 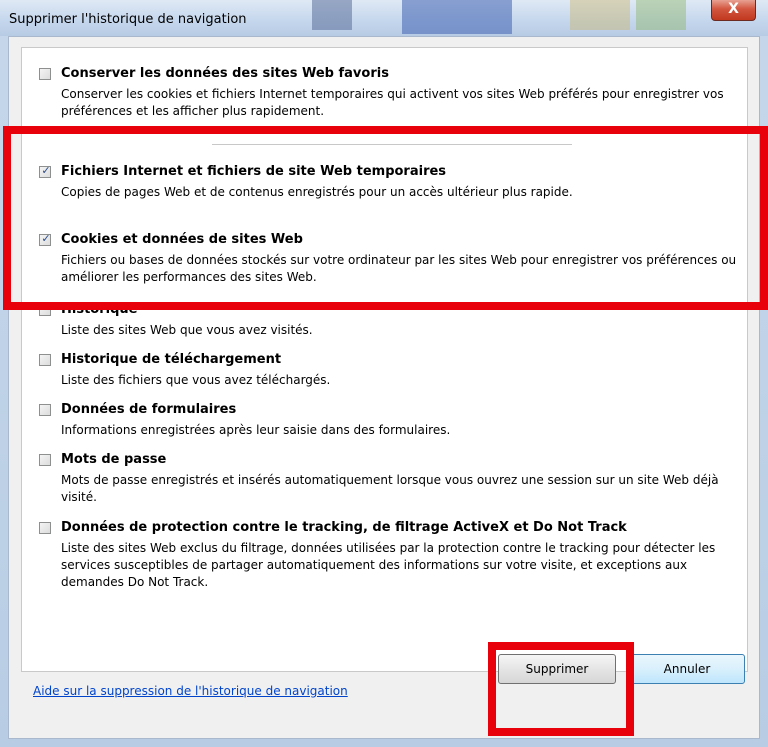 What do you see at coordinates (384, 18) in the screenshot?
I see `title-bar: Supprimer l'historique de navigation X` at bounding box center [384, 18].